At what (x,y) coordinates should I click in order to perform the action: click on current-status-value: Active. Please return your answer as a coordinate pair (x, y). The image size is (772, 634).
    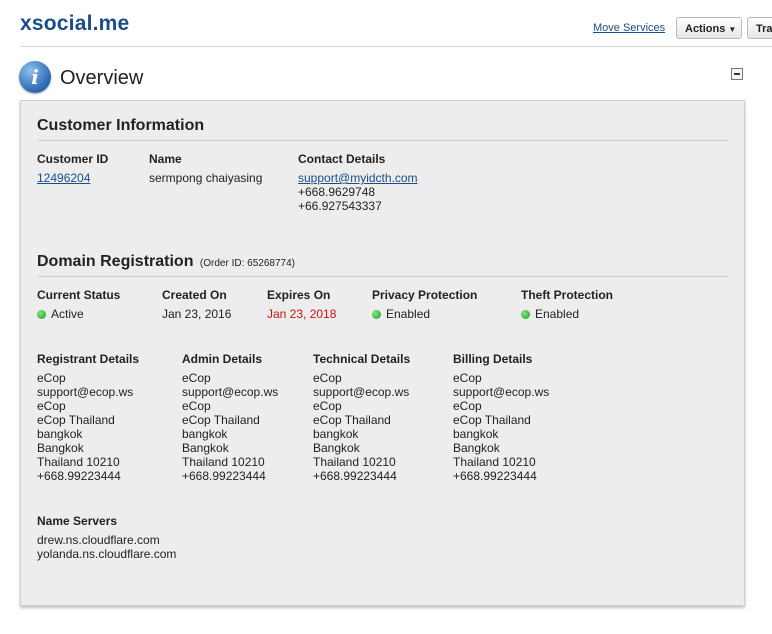
    Looking at the image, I should click on (60, 314).